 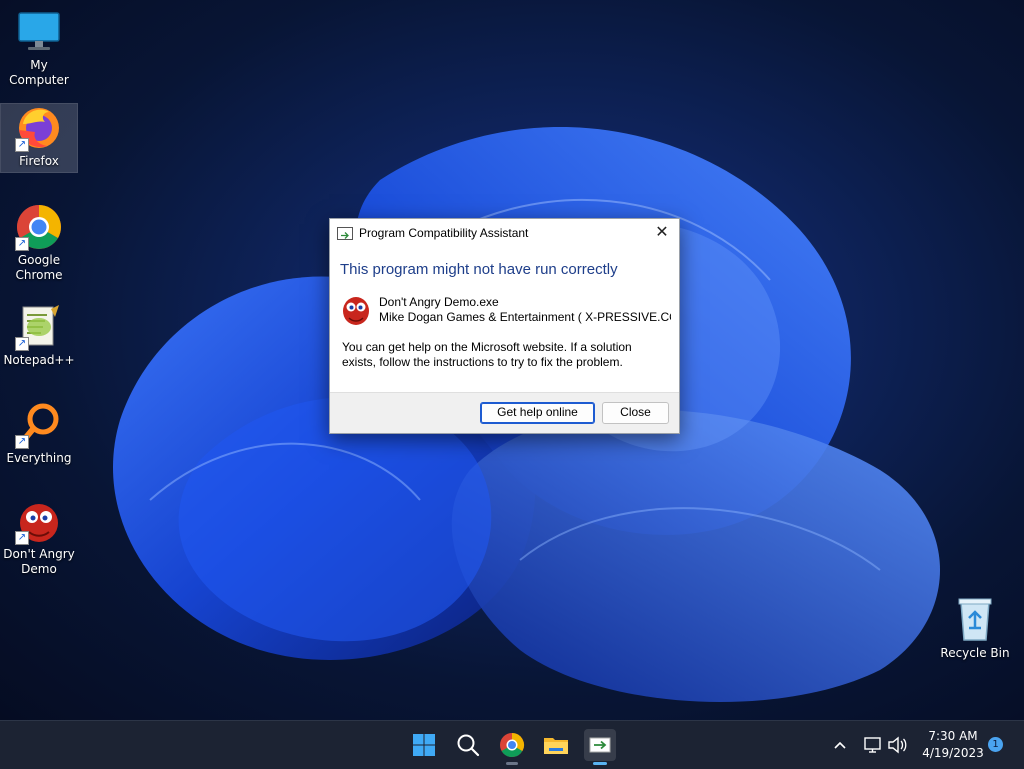 I want to click on monitor-icon, so click(x=39, y=32).